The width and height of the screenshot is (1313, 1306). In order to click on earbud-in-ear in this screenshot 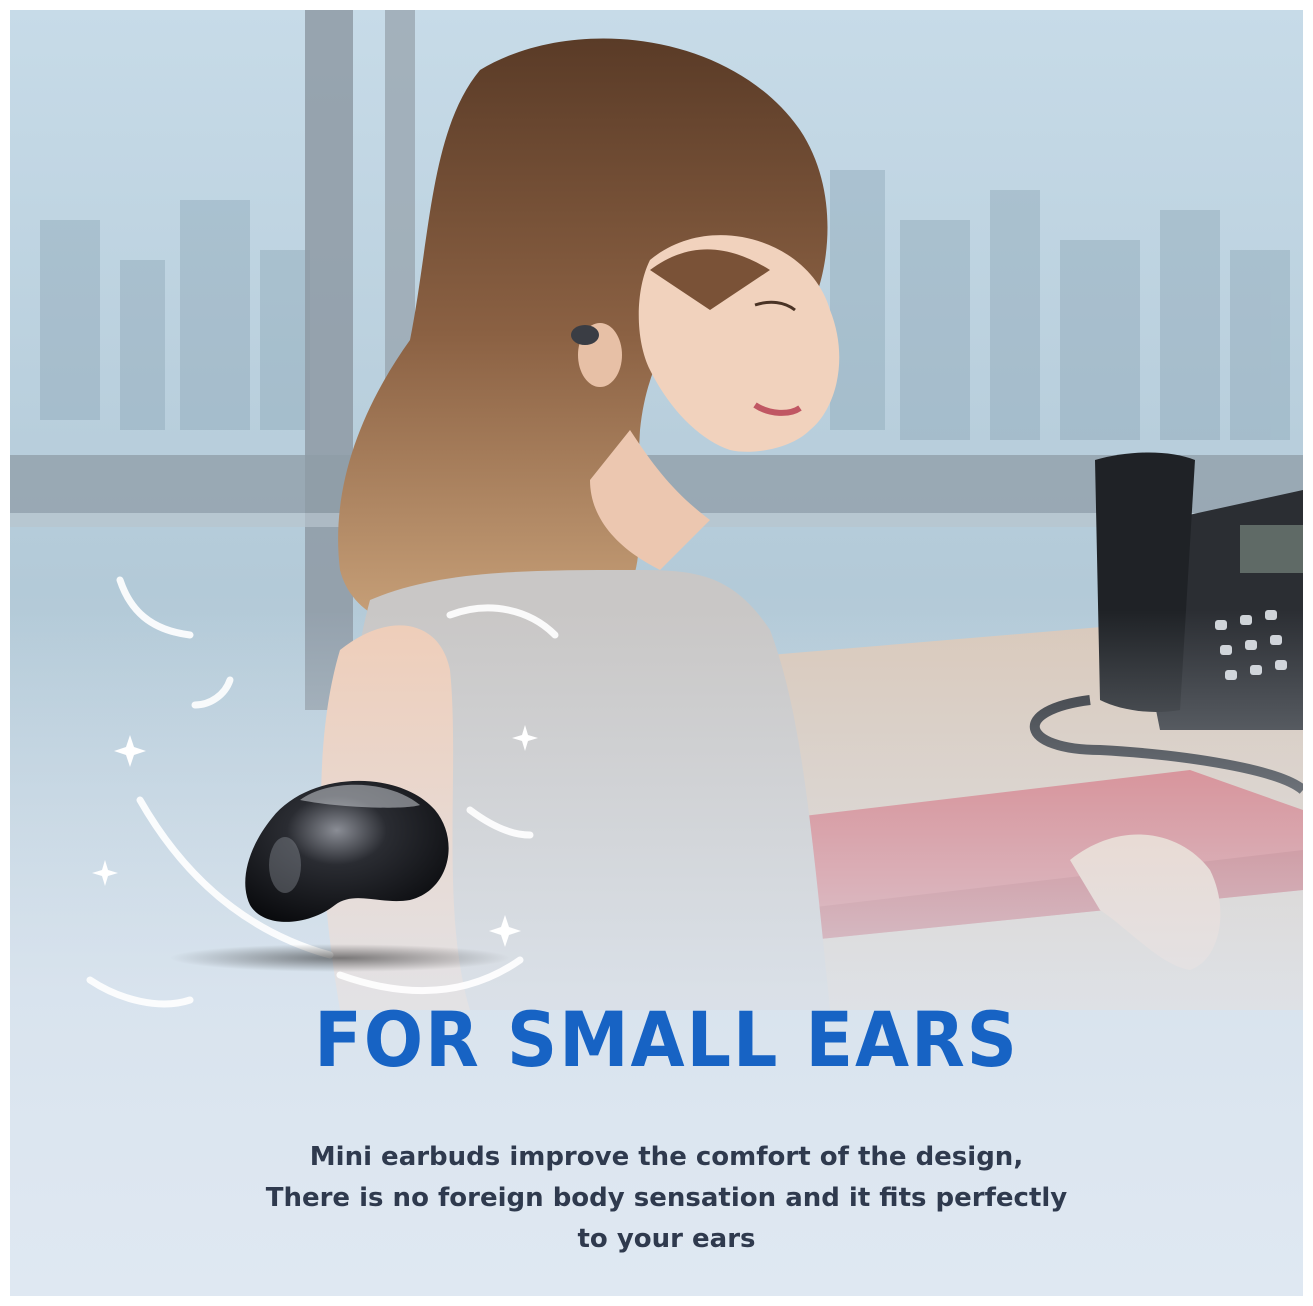, I will do `click(585, 335)`.